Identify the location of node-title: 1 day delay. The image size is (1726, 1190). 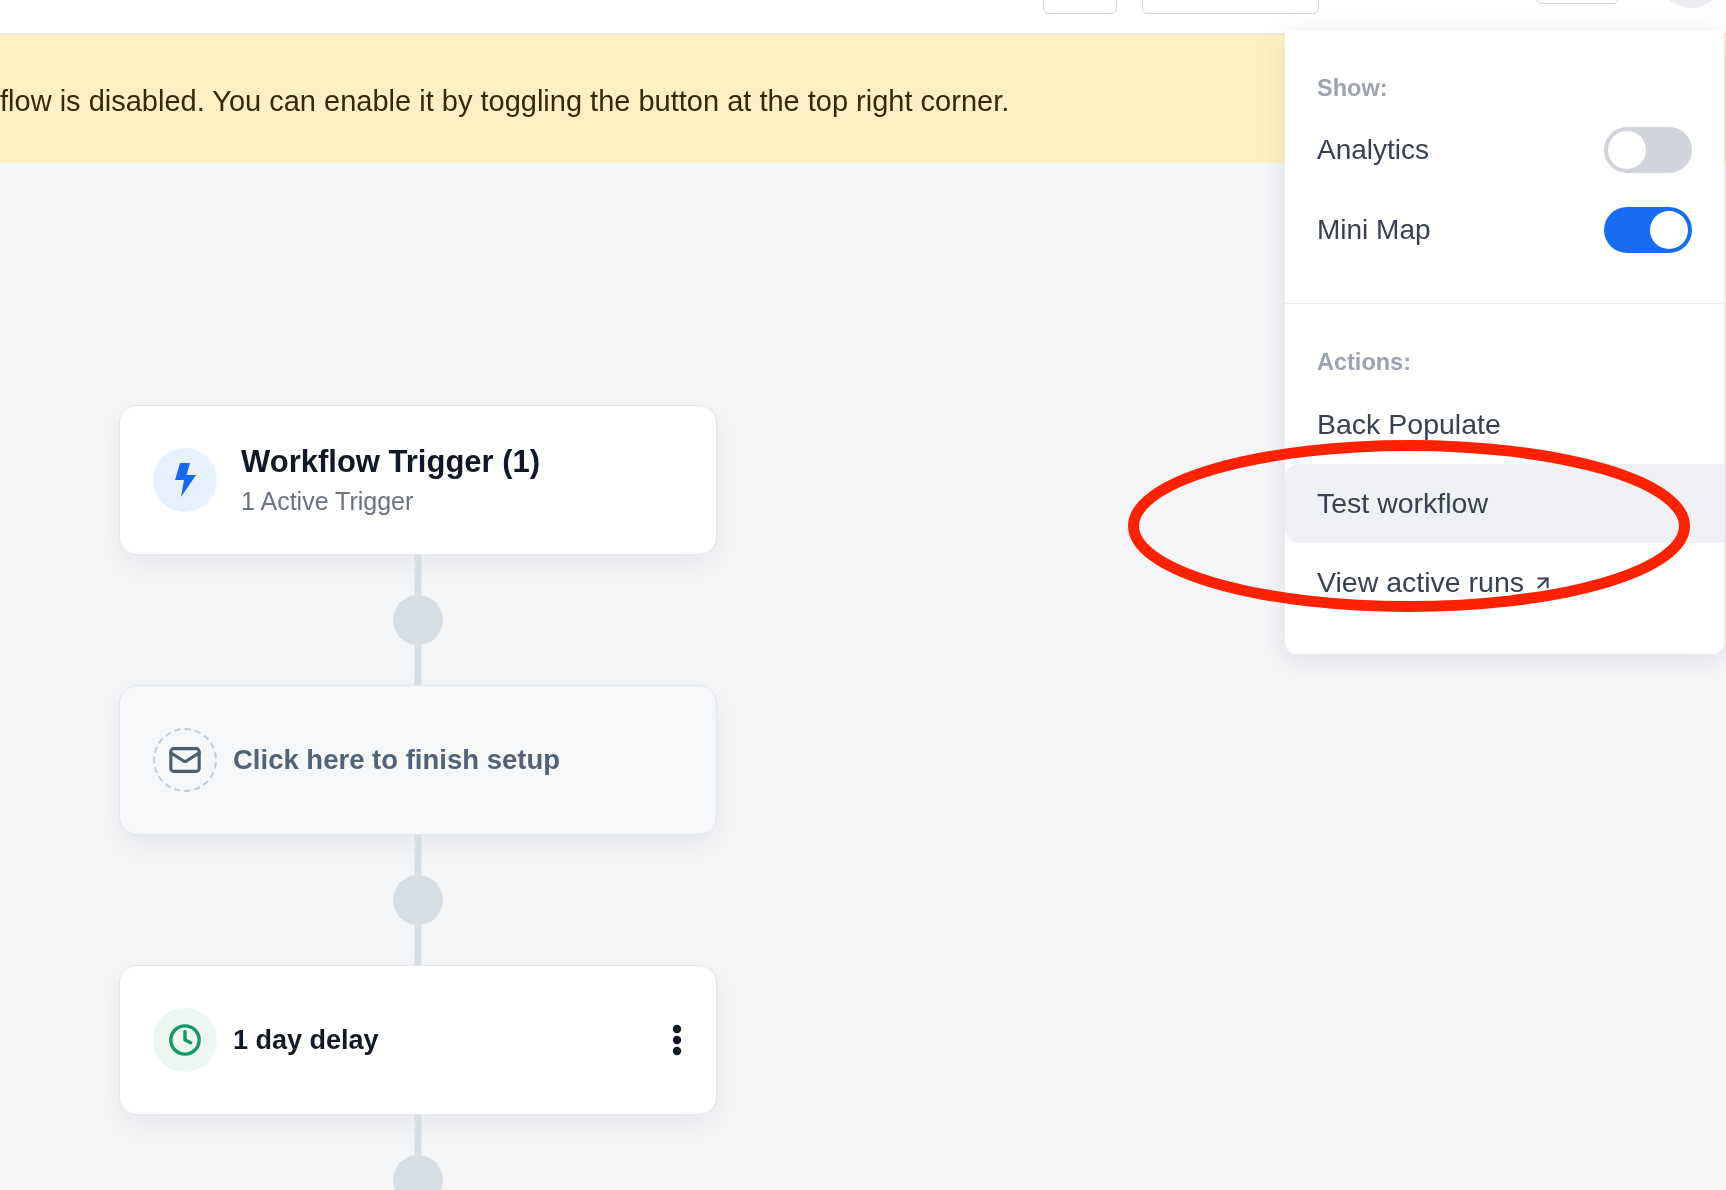
(306, 1040).